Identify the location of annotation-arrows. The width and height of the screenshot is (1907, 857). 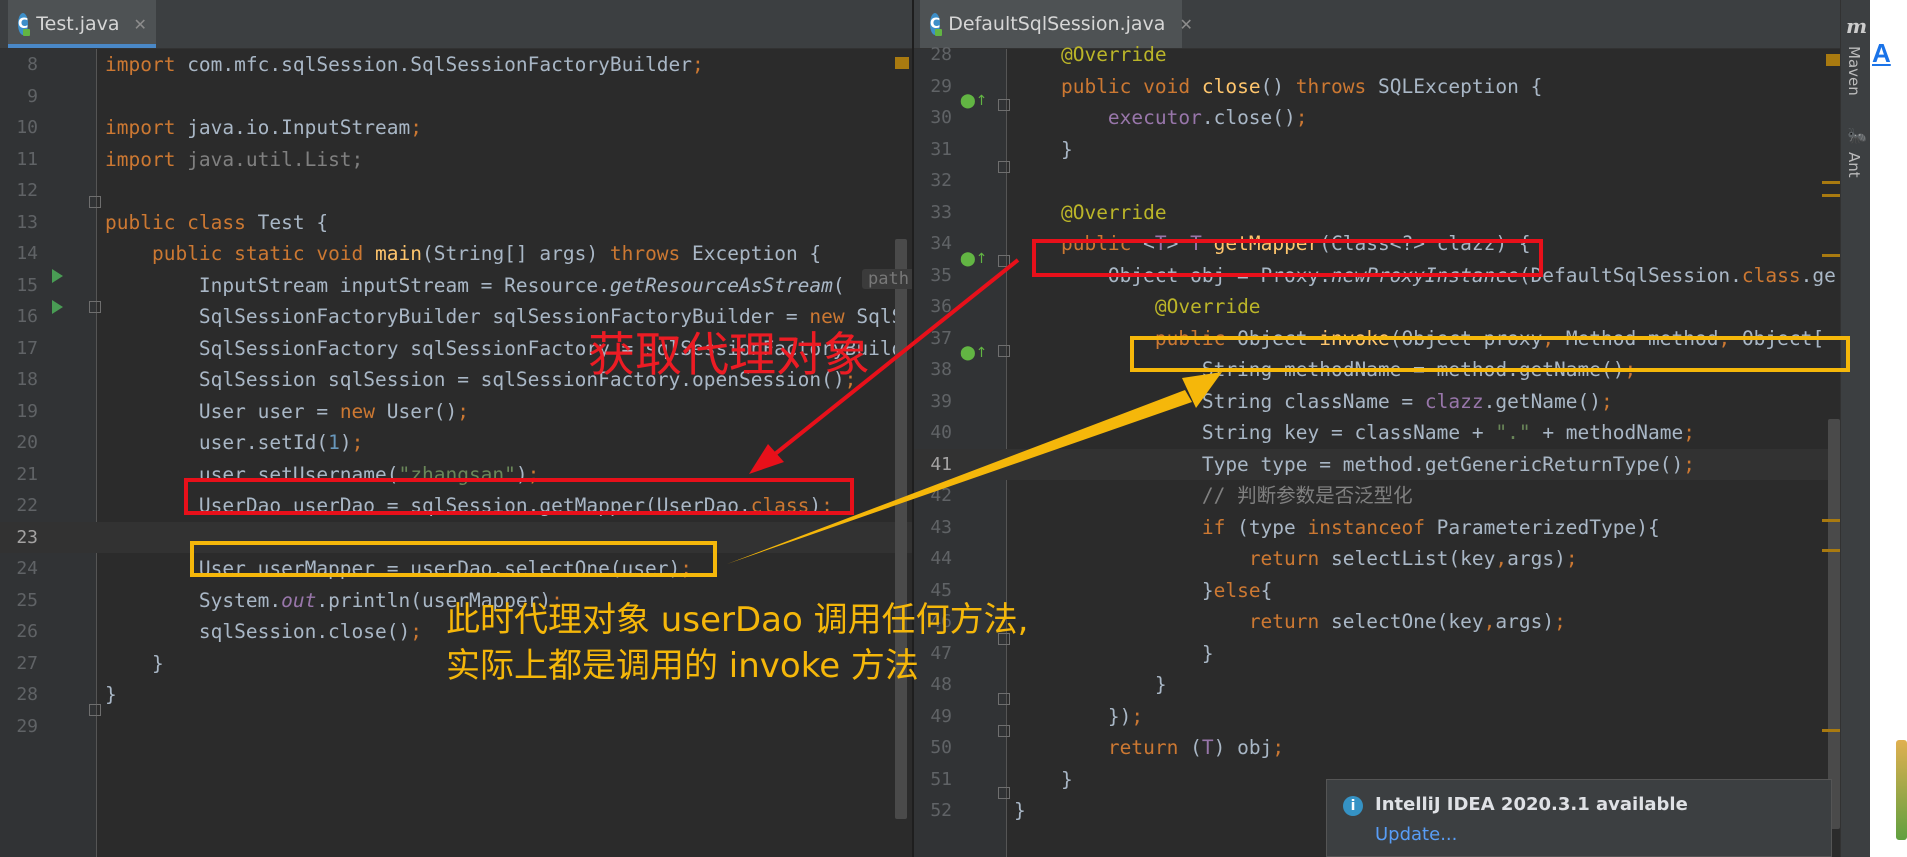
(974, 411).